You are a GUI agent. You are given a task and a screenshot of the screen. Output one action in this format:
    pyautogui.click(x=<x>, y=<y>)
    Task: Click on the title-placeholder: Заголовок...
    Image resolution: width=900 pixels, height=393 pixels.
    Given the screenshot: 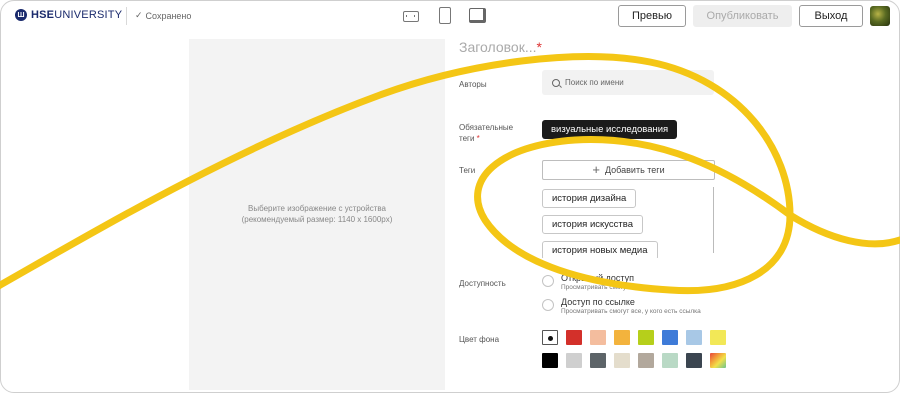 What is the action you would take?
    pyautogui.click(x=498, y=47)
    